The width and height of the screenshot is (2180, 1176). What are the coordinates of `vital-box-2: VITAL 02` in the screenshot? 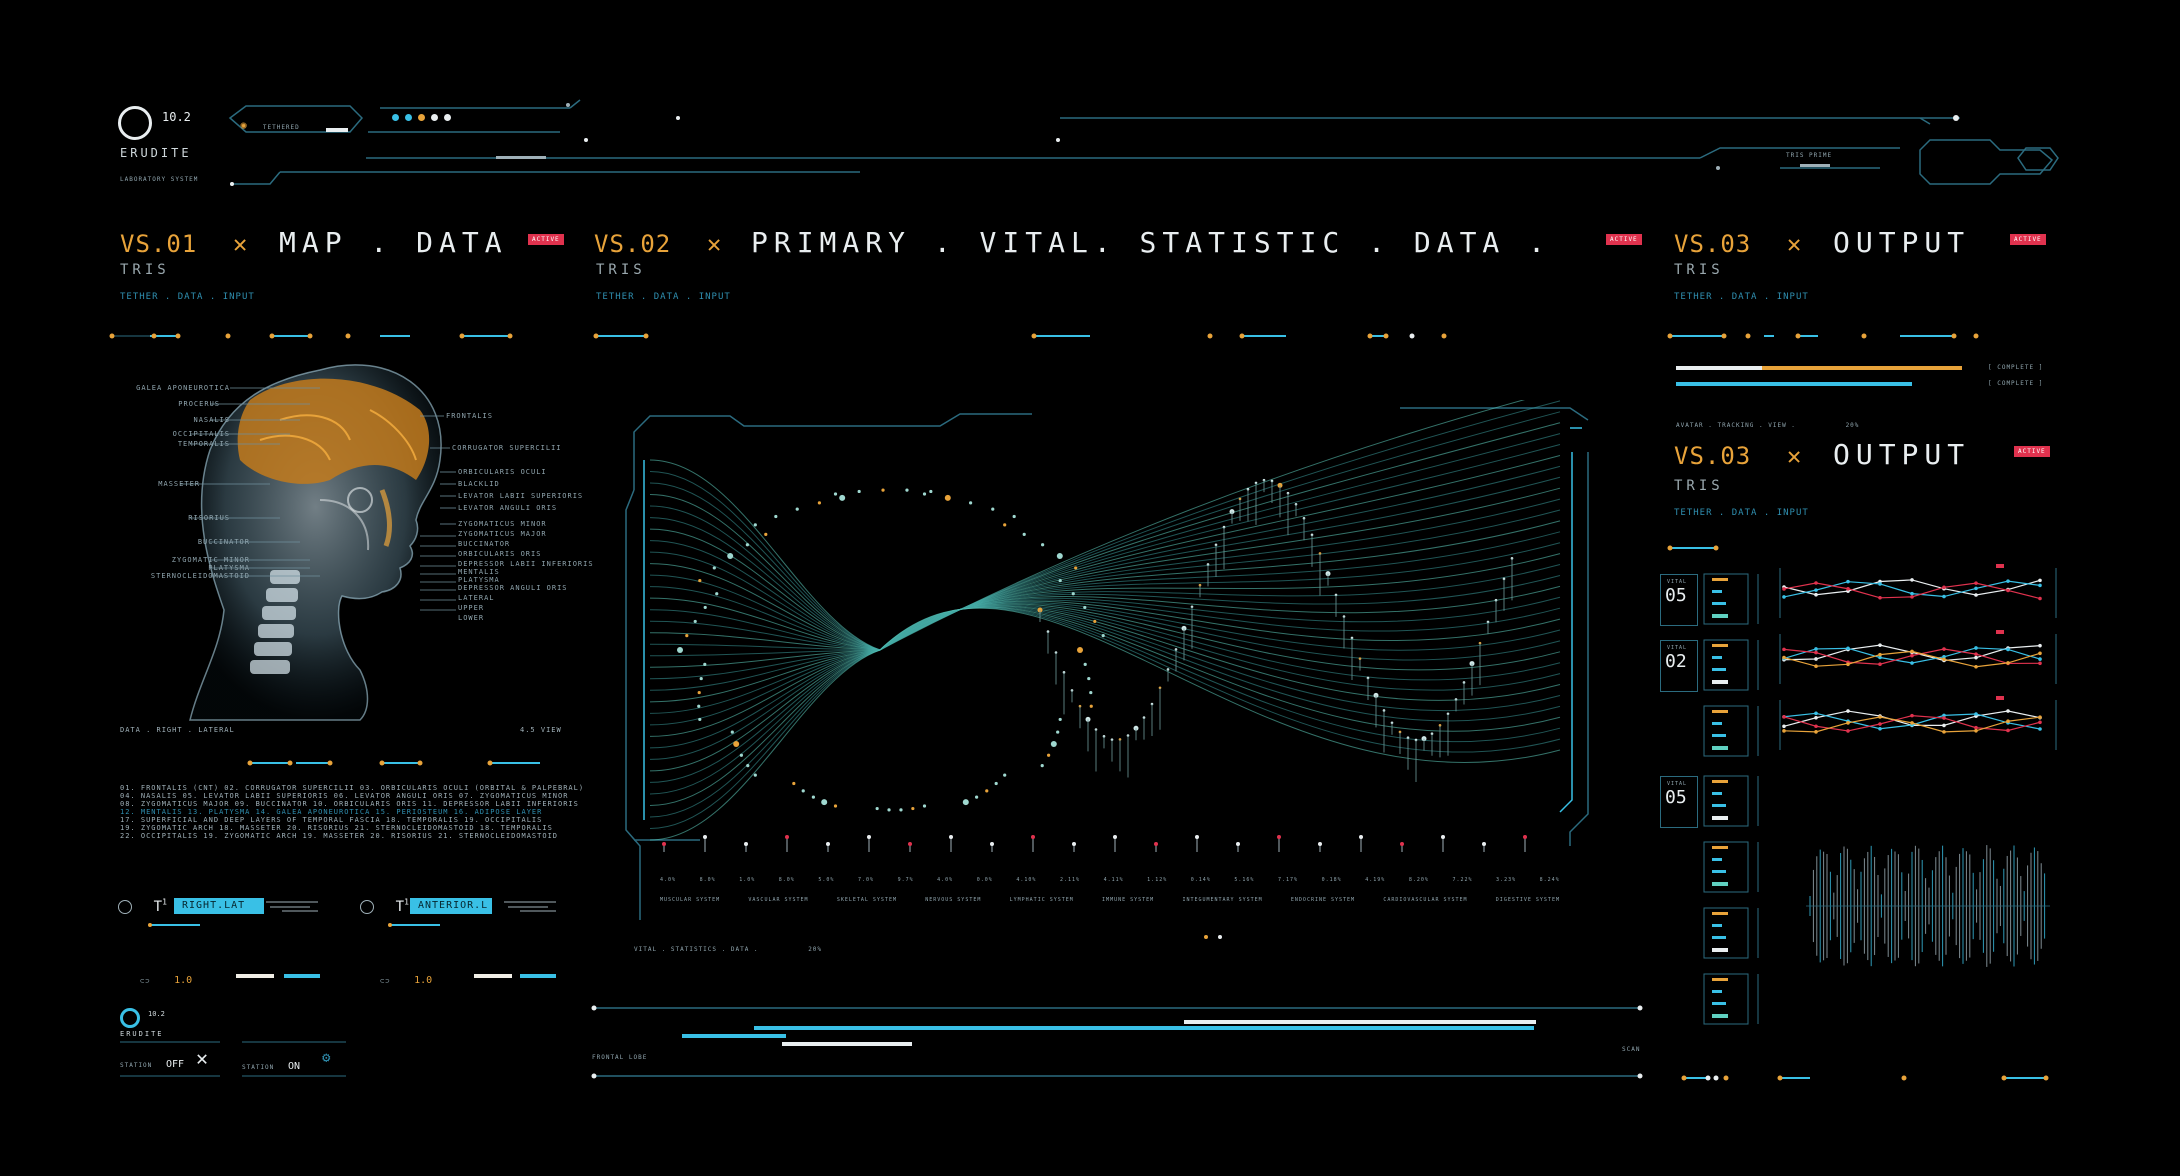 It's located at (1679, 666).